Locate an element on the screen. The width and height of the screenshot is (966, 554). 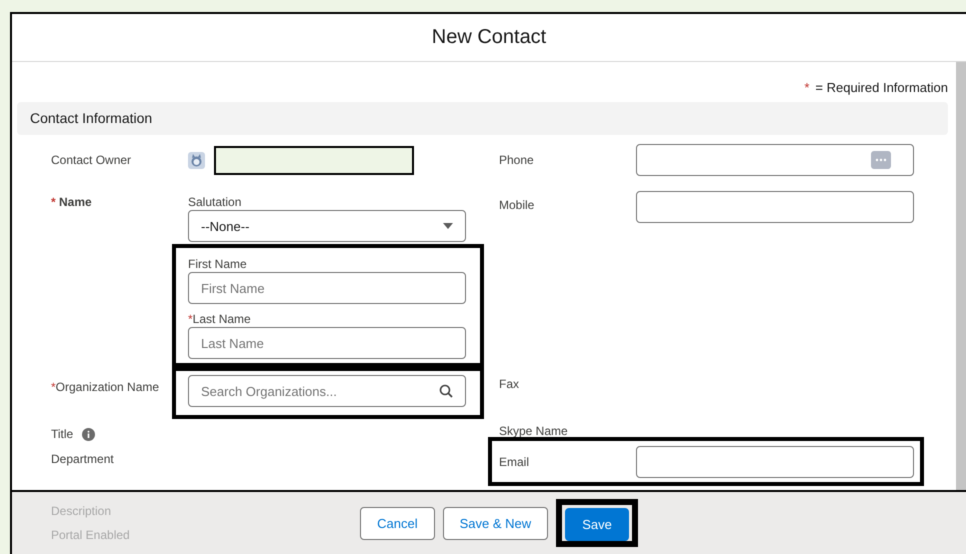
field-label: Contact Owner is located at coordinates (91, 160).